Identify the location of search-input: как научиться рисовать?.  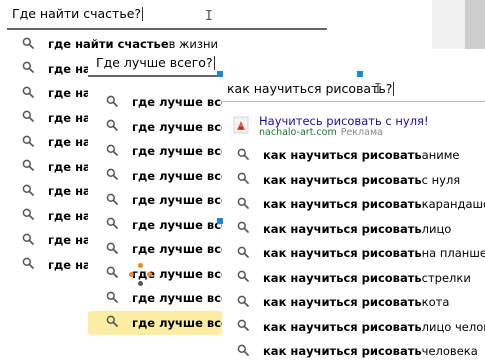
(311, 88).